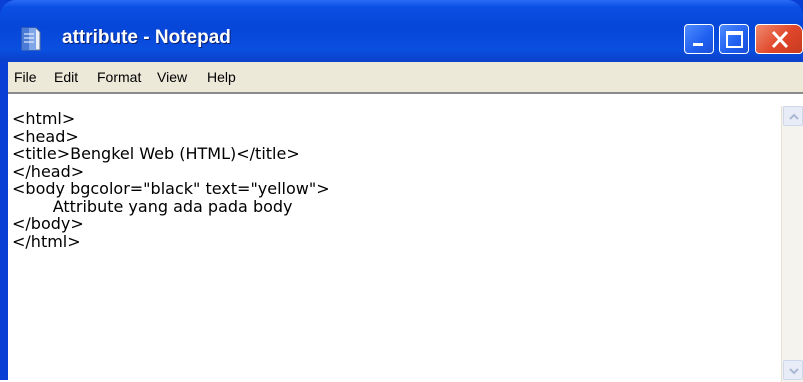 This screenshot has width=803, height=382. What do you see at coordinates (66, 77) in the screenshot?
I see `menu-edit: Edit` at bounding box center [66, 77].